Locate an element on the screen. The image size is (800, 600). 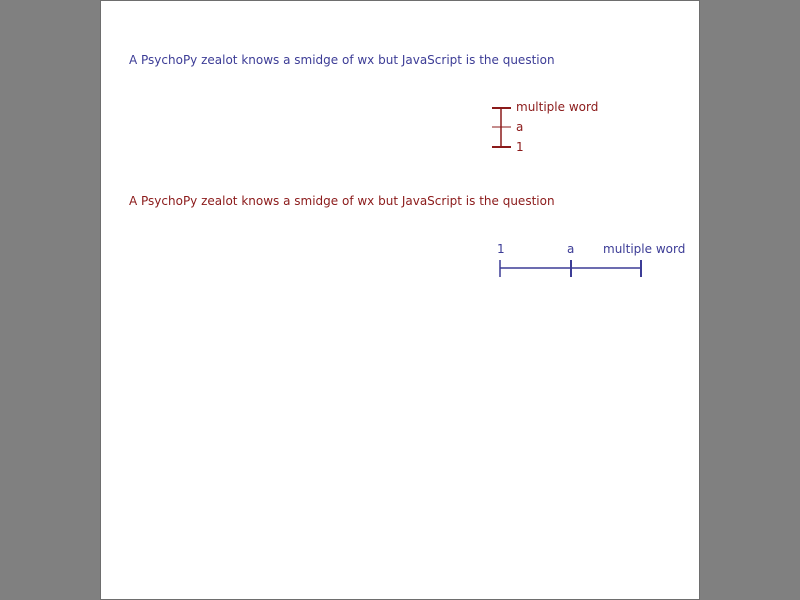
horizontal-slider-label-right: multiple word is located at coordinates (644, 249).